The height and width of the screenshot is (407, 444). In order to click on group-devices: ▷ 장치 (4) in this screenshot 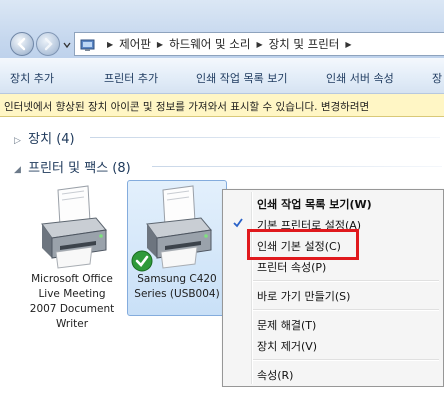, I will do `click(44, 137)`.